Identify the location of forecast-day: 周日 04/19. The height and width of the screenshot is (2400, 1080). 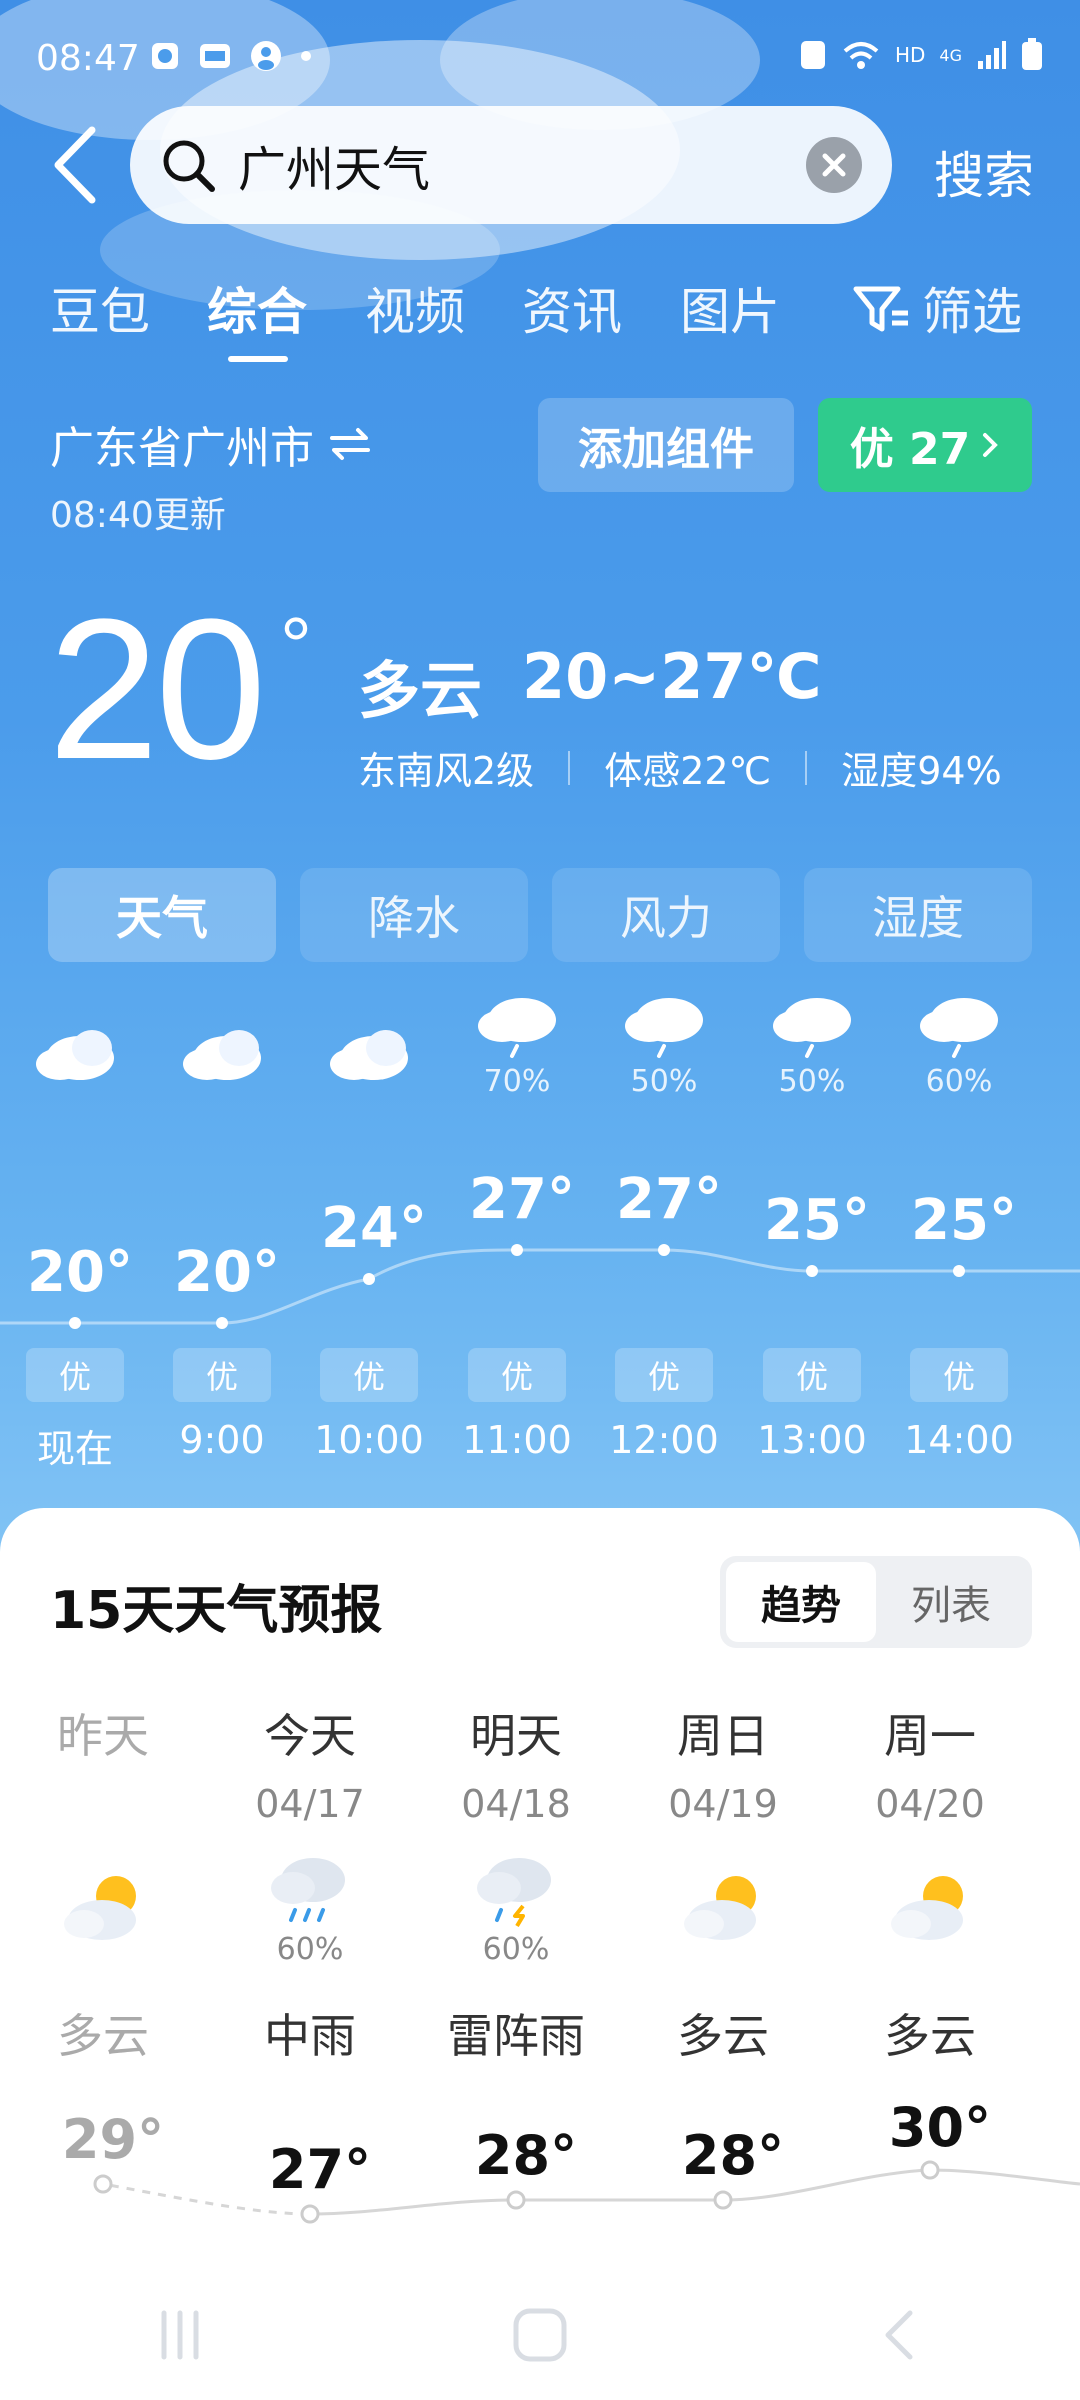
(723, 1763).